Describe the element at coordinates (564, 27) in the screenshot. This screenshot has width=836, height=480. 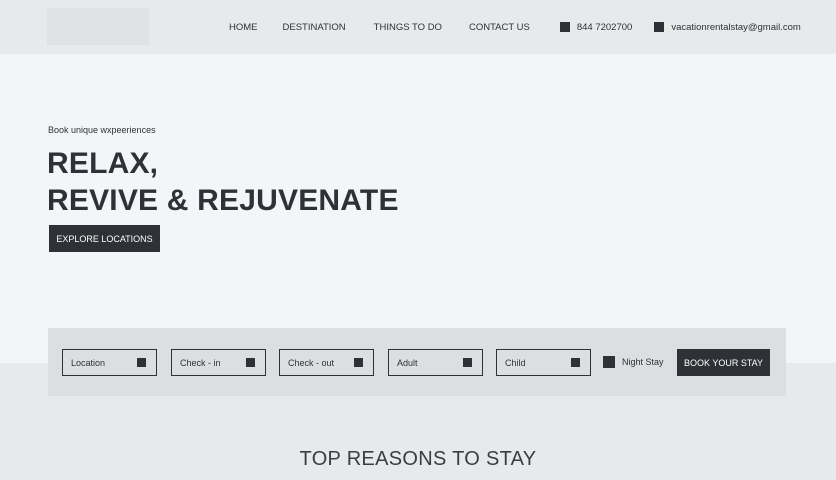
I see `phone-icon` at that location.